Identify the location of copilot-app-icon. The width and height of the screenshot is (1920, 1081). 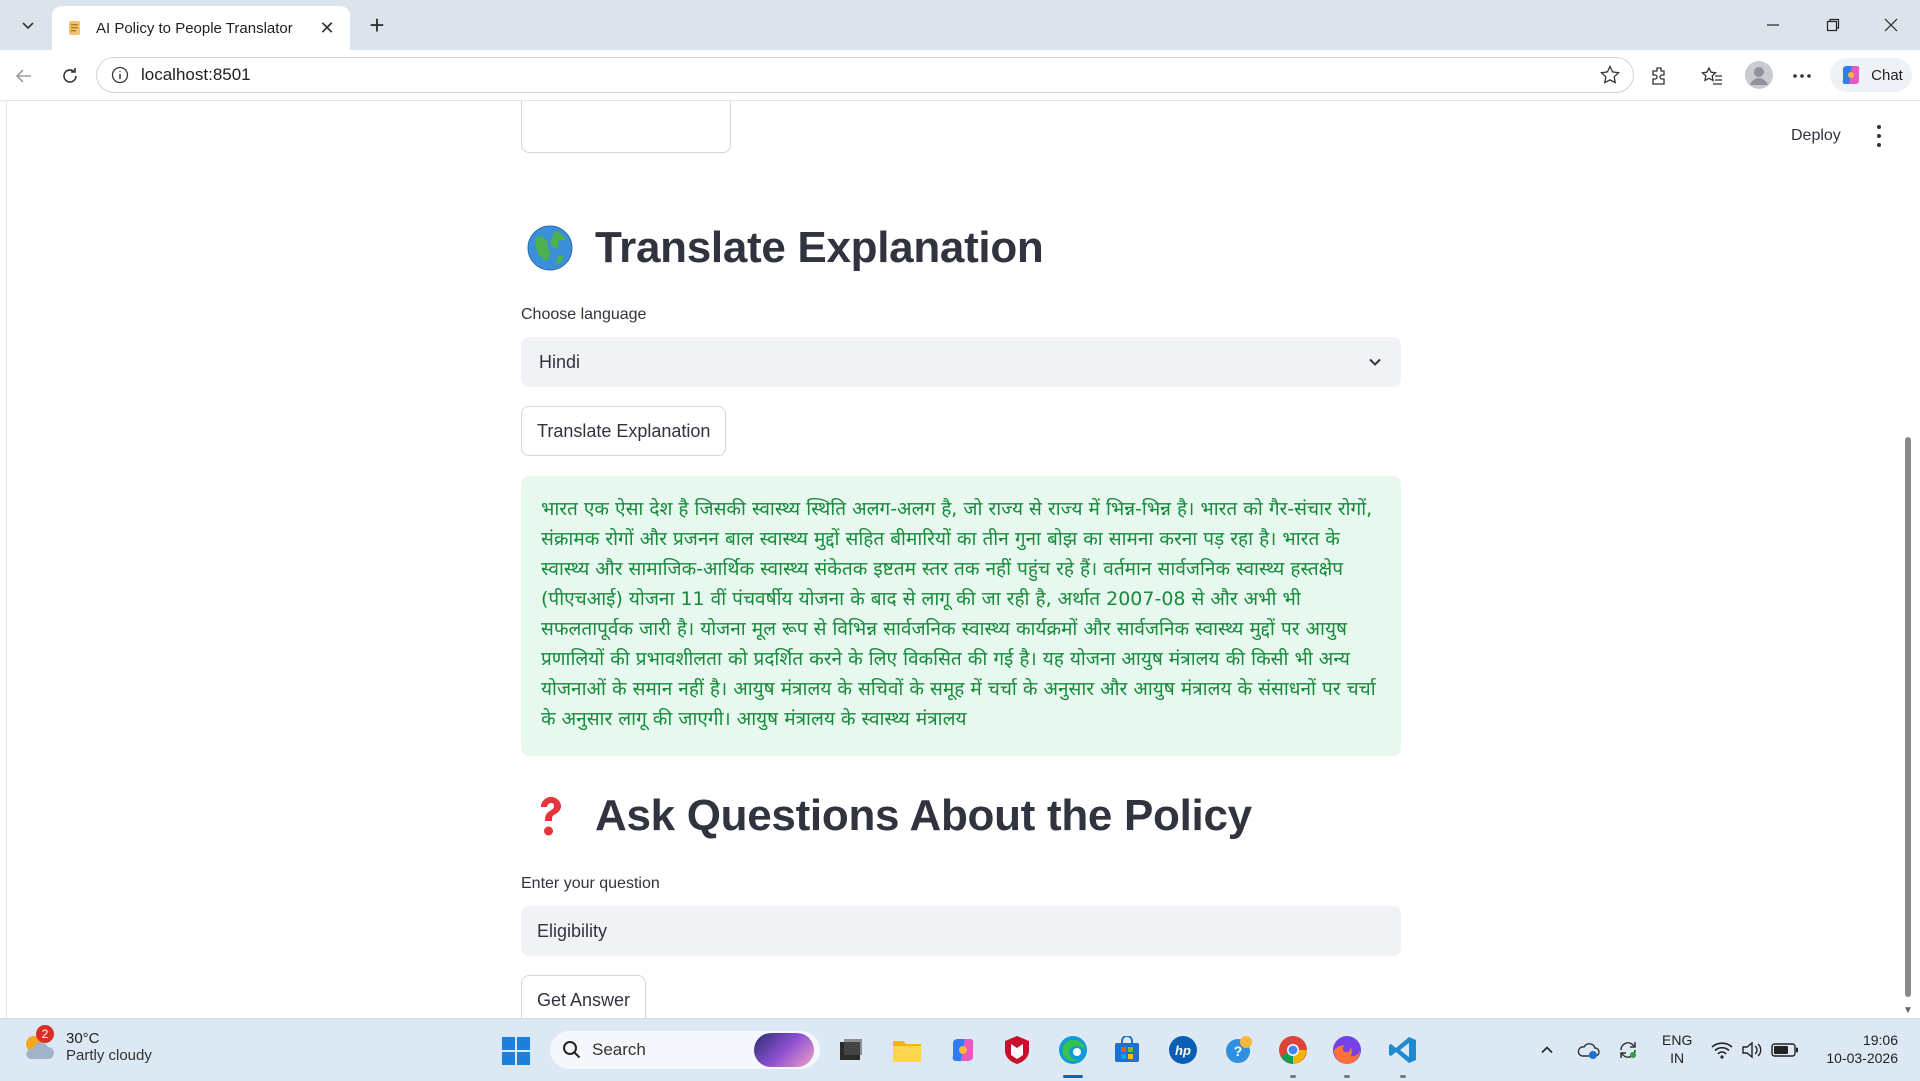
(963, 1050).